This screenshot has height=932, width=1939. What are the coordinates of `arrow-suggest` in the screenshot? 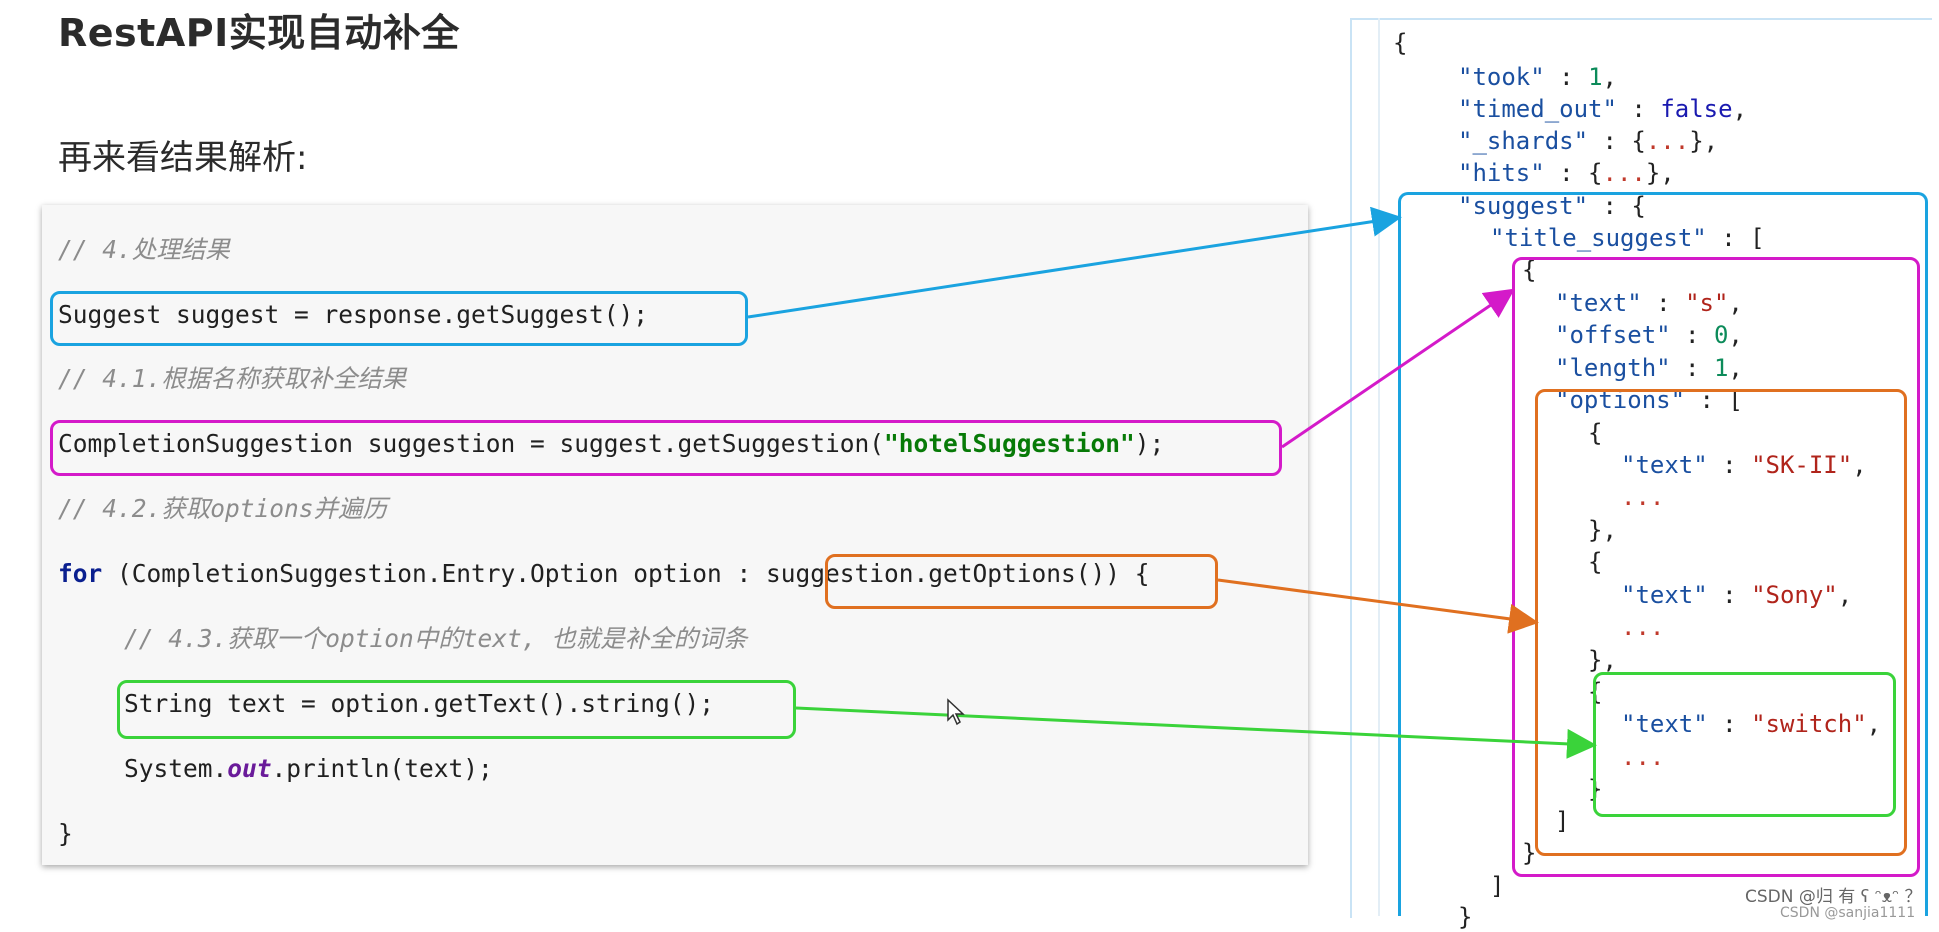 It's located at (1074, 262).